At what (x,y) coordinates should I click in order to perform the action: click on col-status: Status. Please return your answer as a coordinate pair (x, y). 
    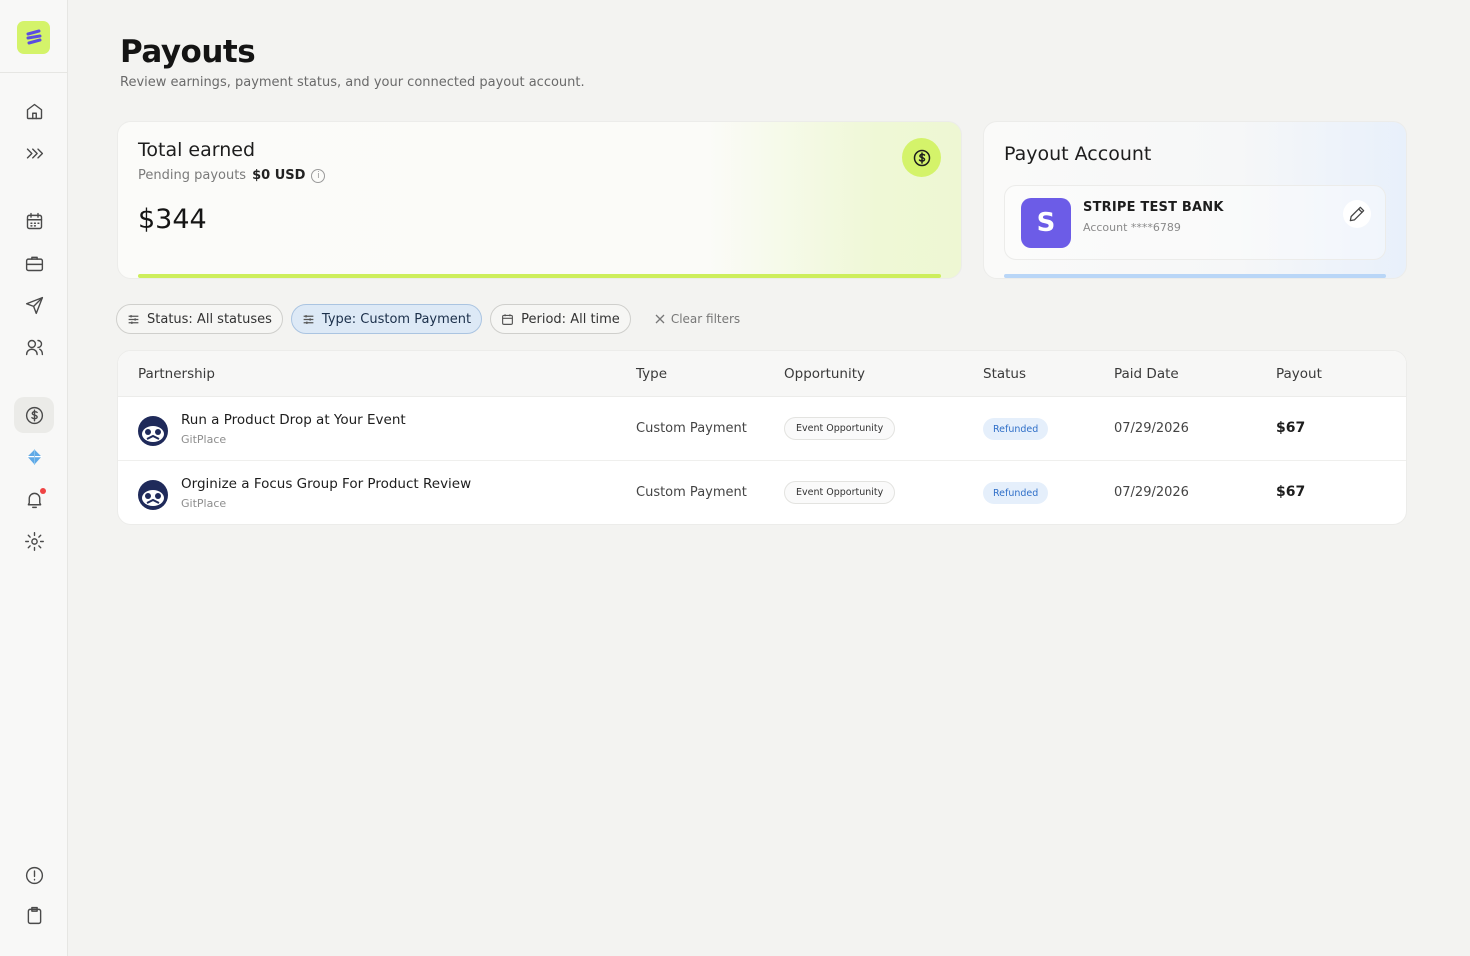
    Looking at the image, I should click on (1004, 374).